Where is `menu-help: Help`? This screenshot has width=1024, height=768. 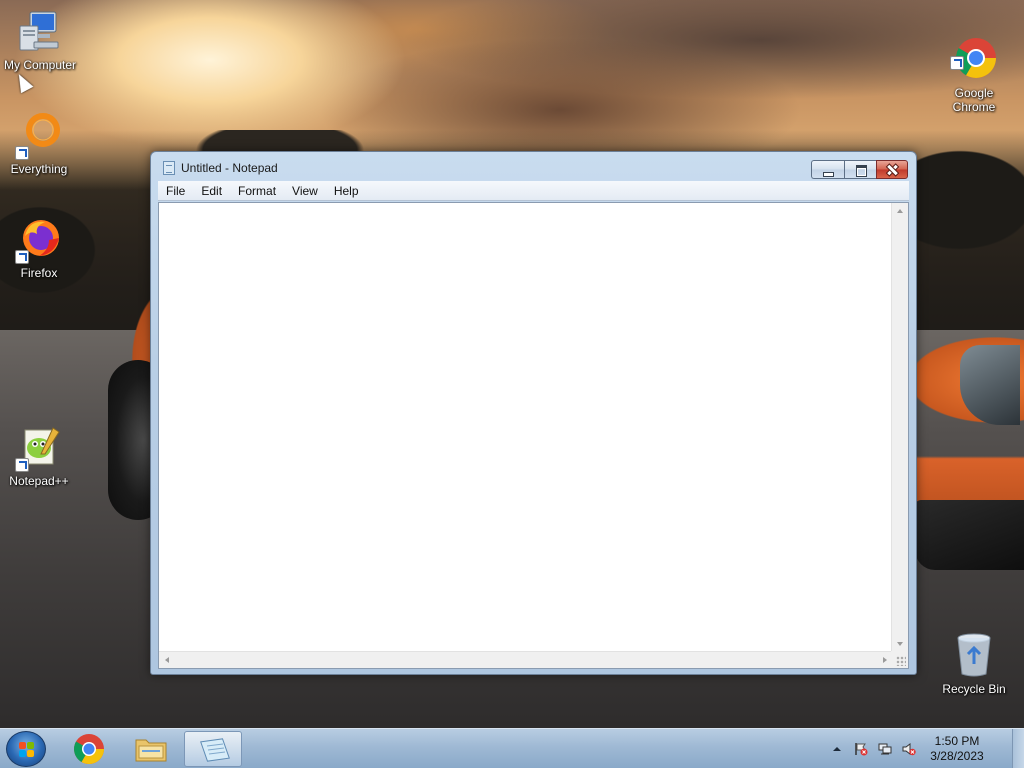
menu-help: Help is located at coordinates (346, 191).